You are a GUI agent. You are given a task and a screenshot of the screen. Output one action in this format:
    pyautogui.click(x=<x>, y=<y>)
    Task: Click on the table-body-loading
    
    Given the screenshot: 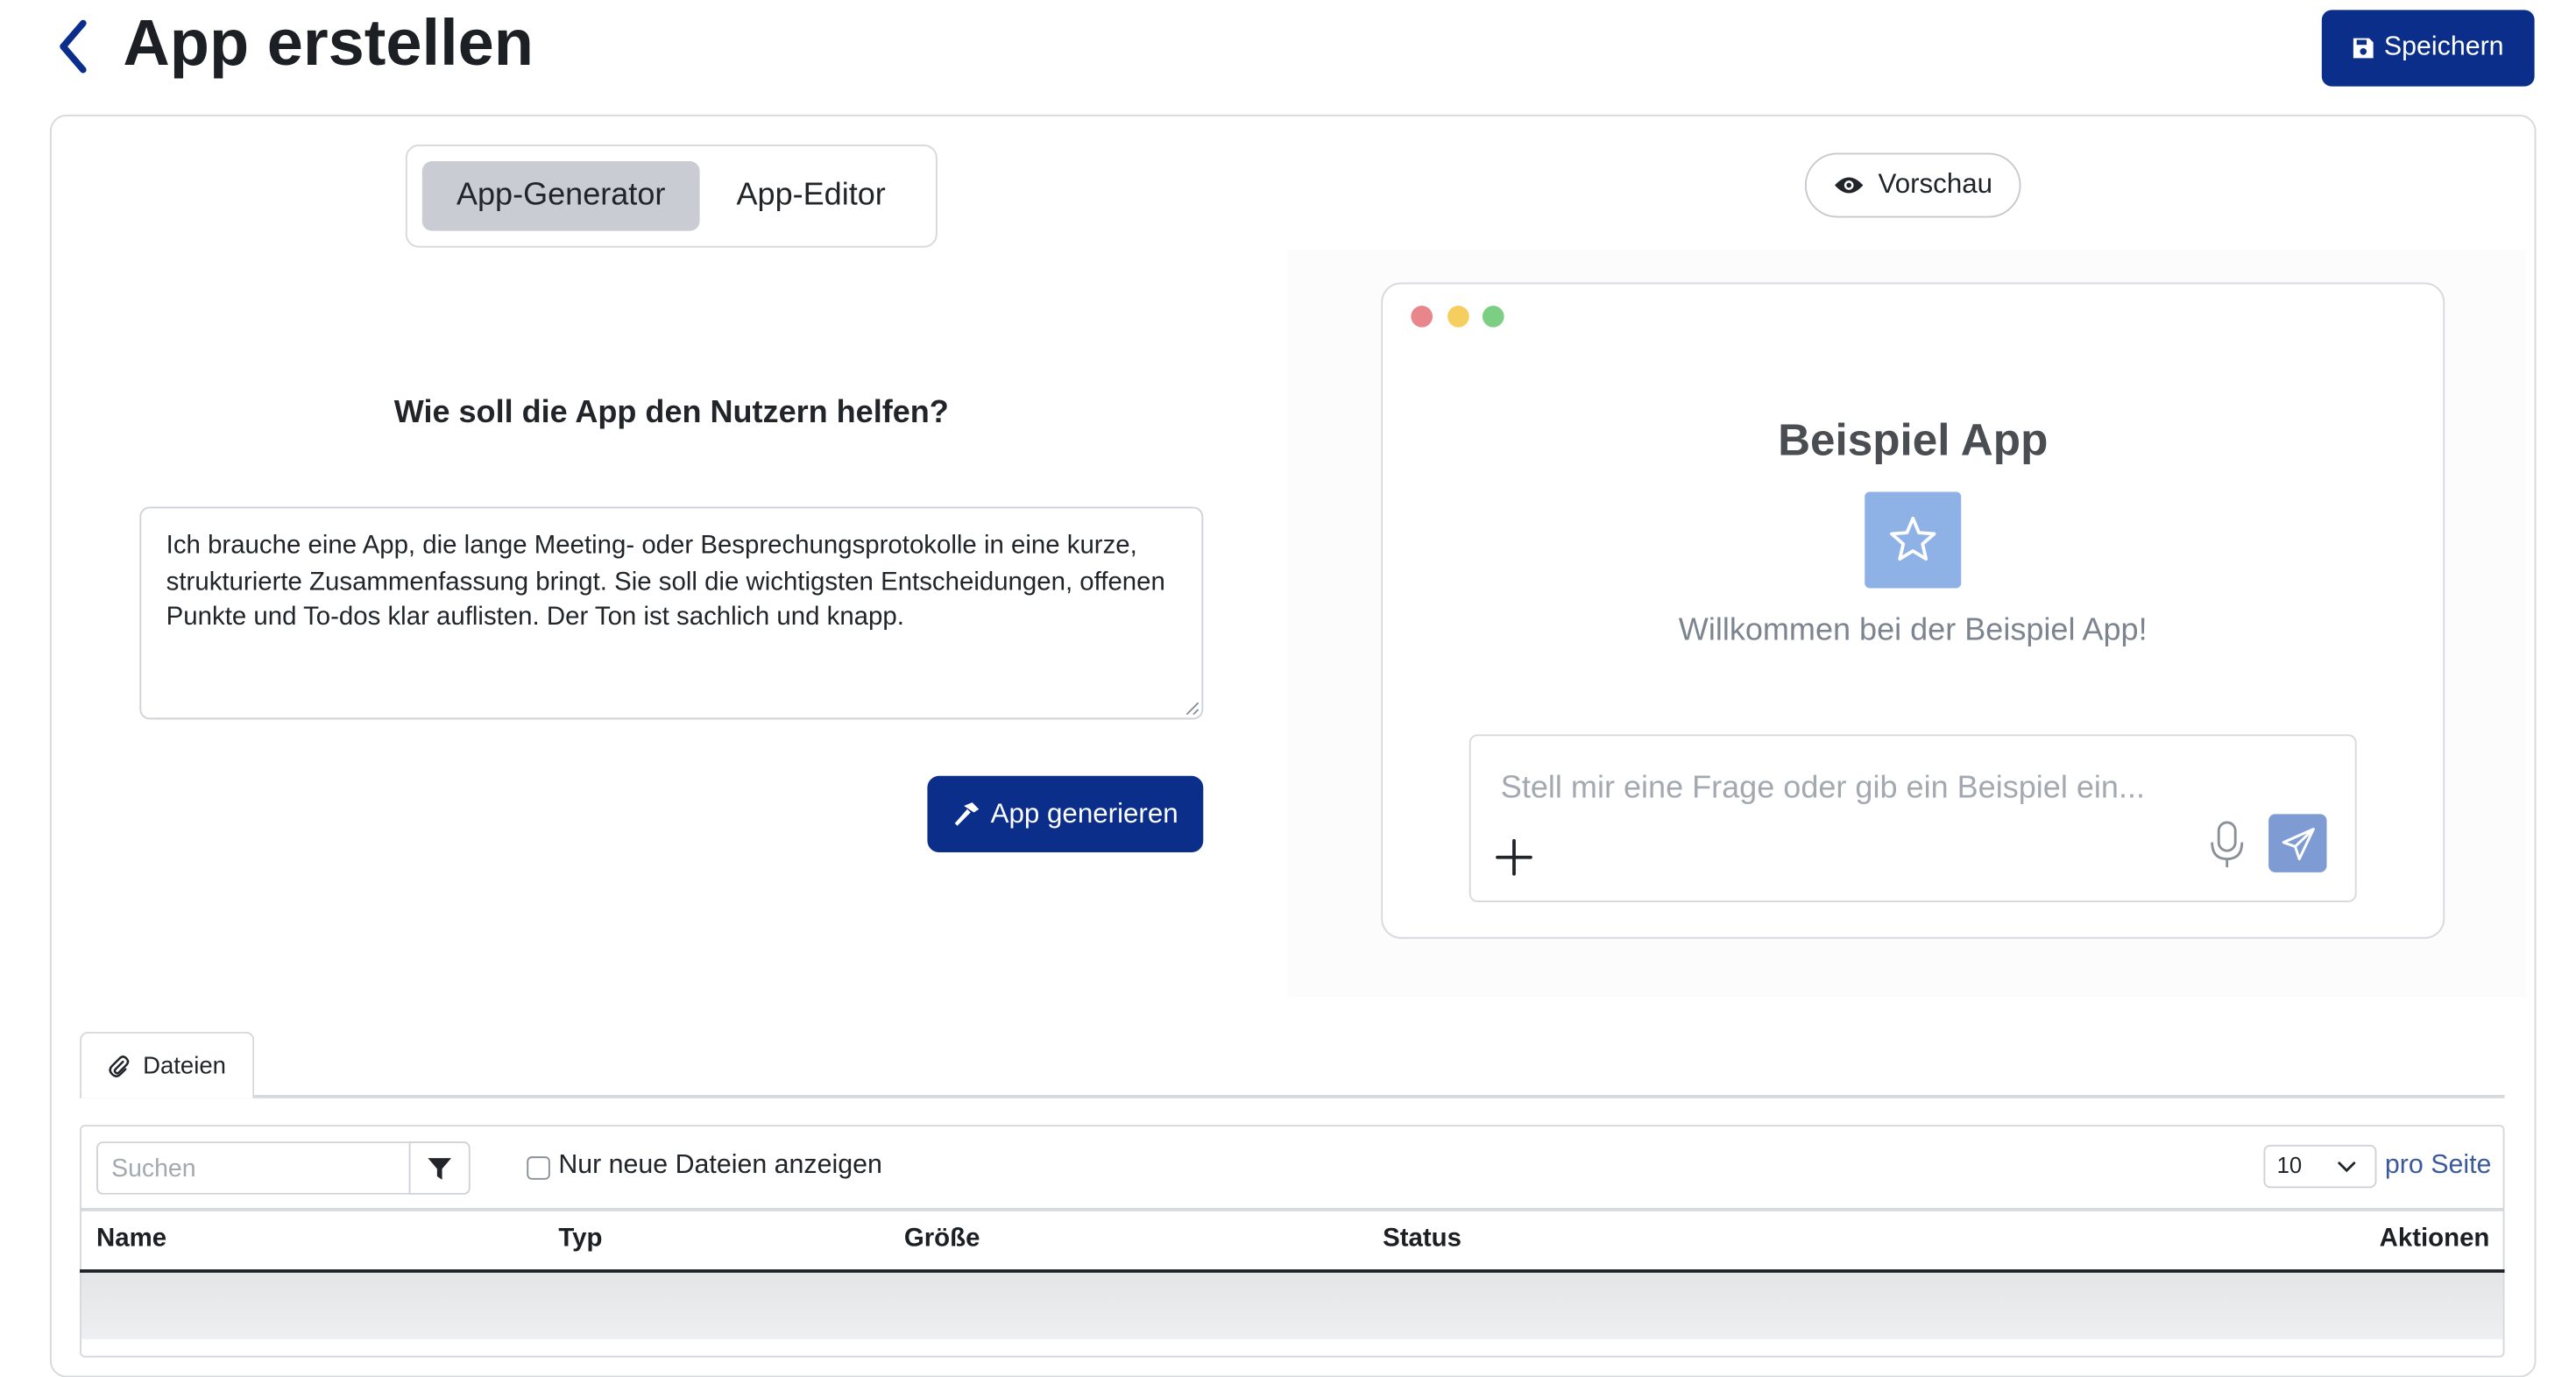 What is the action you would take?
    pyautogui.click(x=1292, y=1305)
    